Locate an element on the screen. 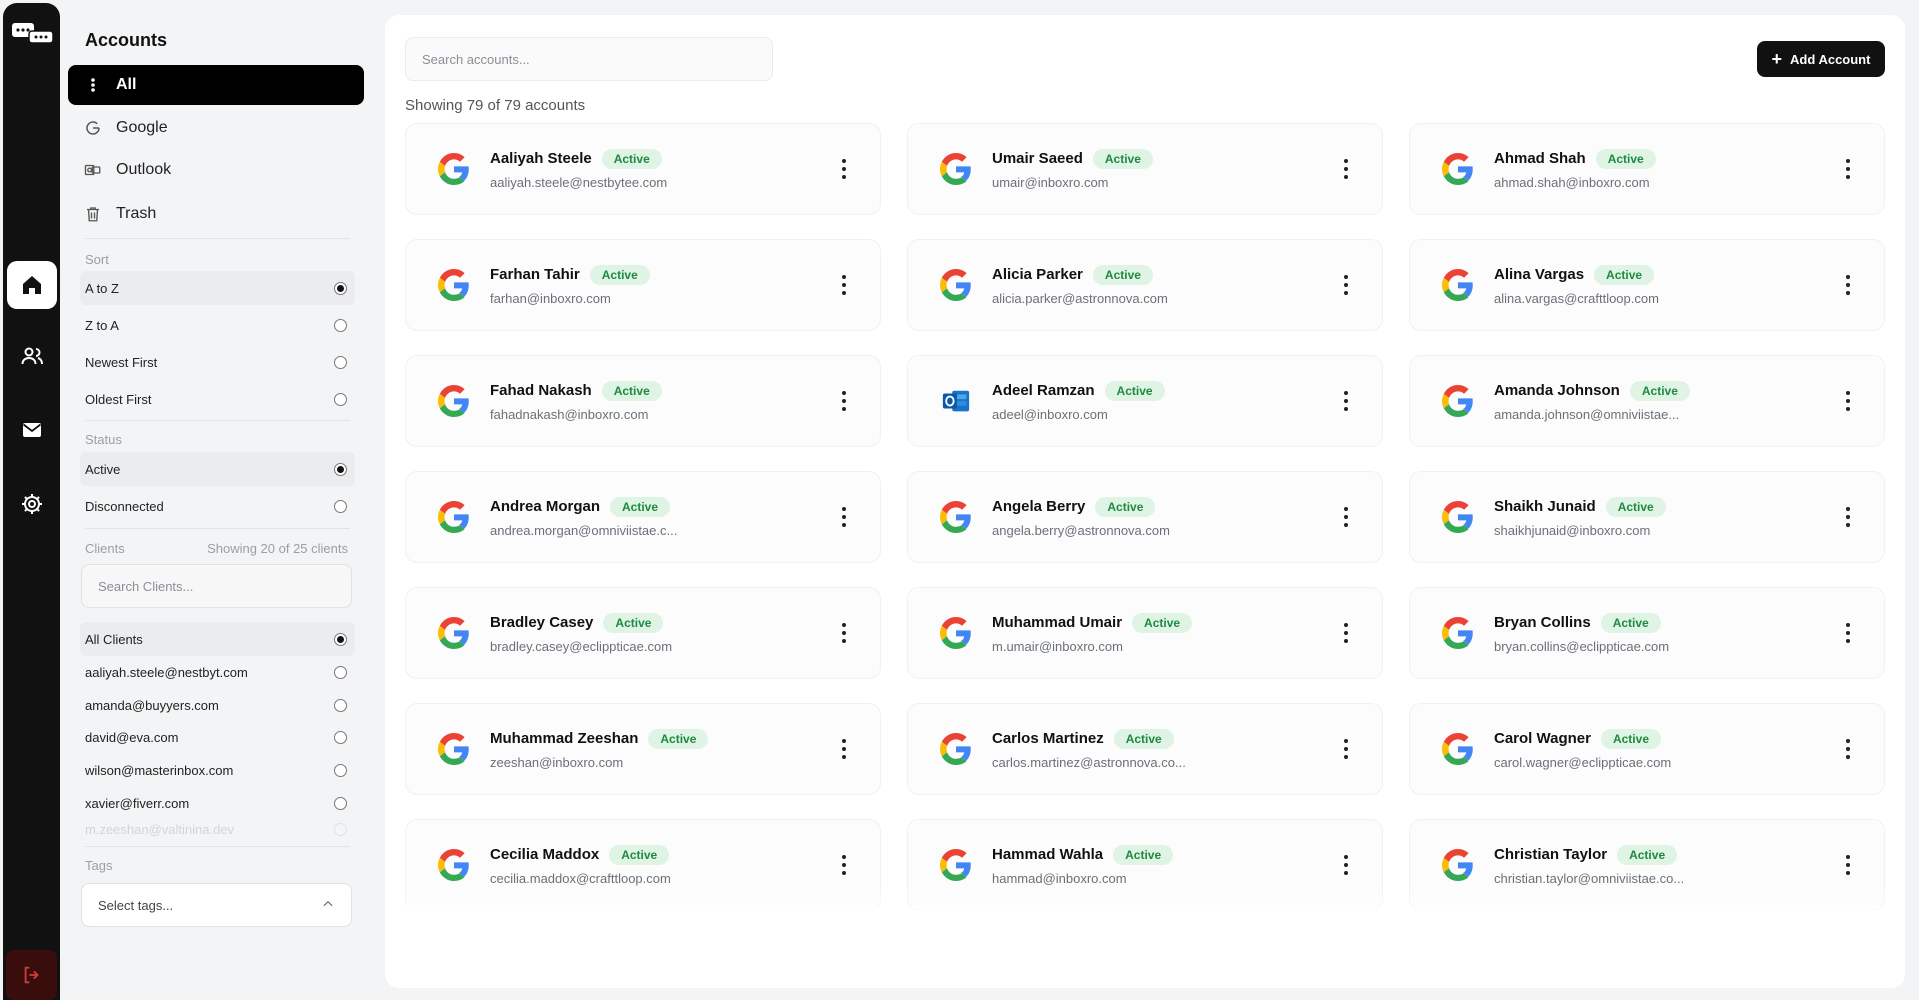  client-option: david@eva.com is located at coordinates (217, 737).